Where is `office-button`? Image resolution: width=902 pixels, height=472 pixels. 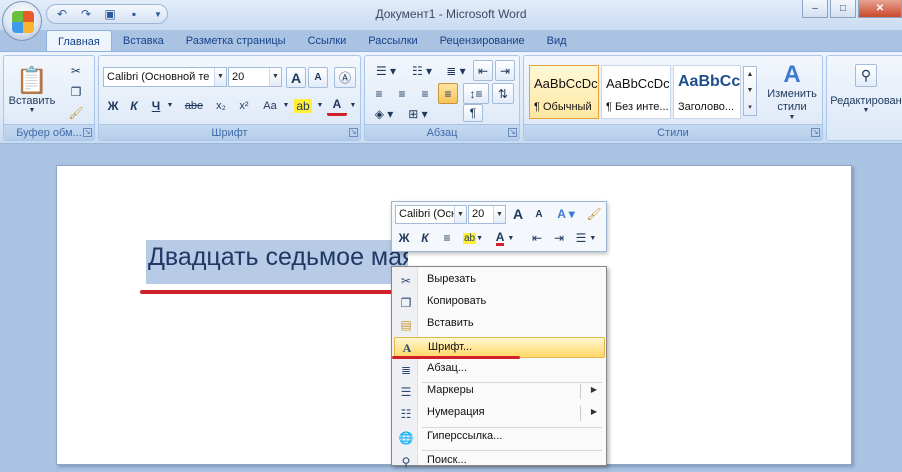 office-button is located at coordinates (22, 21).